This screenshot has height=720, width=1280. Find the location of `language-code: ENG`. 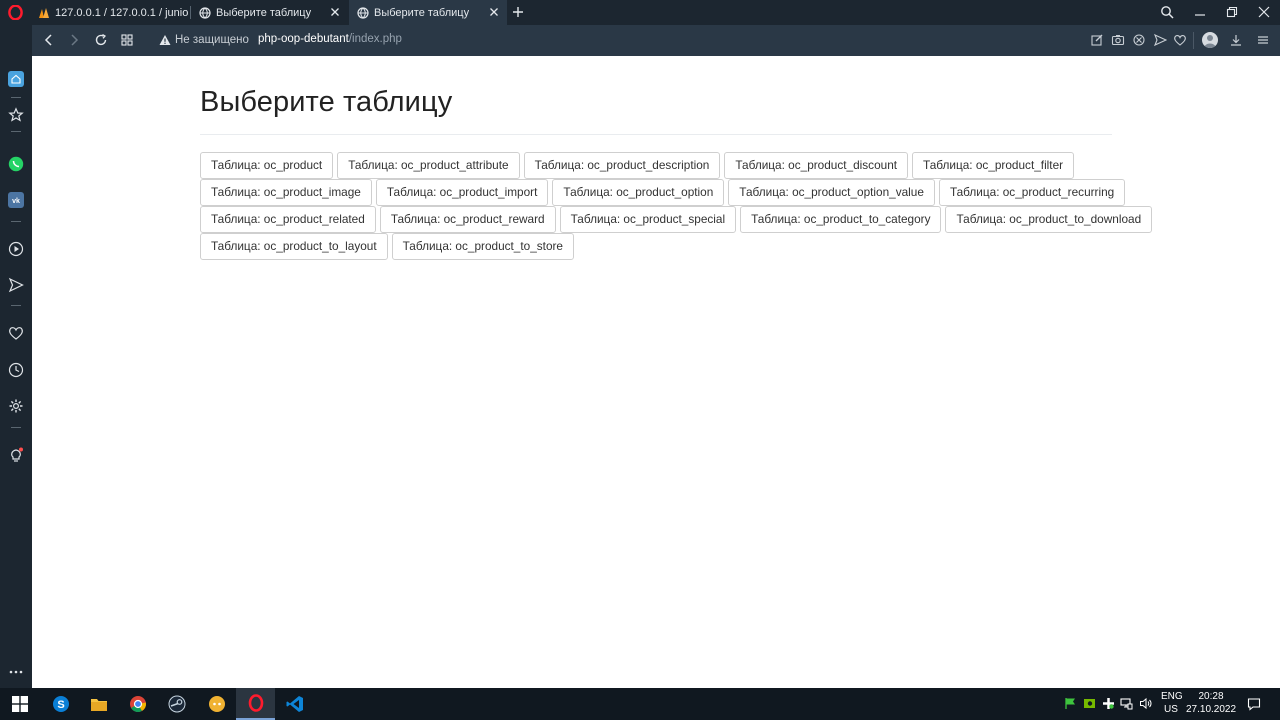

language-code: ENG is located at coordinates (1172, 696).